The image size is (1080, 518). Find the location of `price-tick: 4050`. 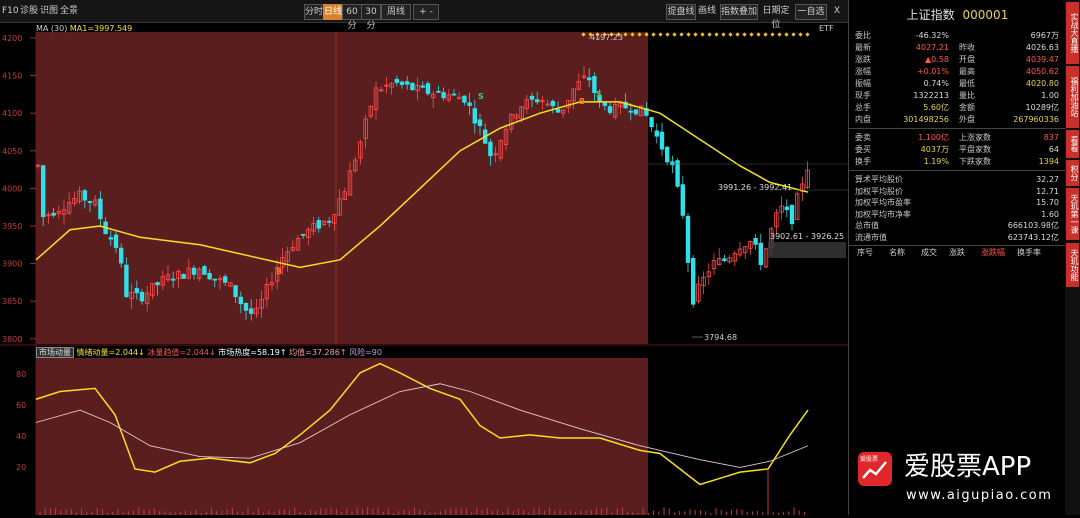

price-tick: 4050 is located at coordinates (12, 151).